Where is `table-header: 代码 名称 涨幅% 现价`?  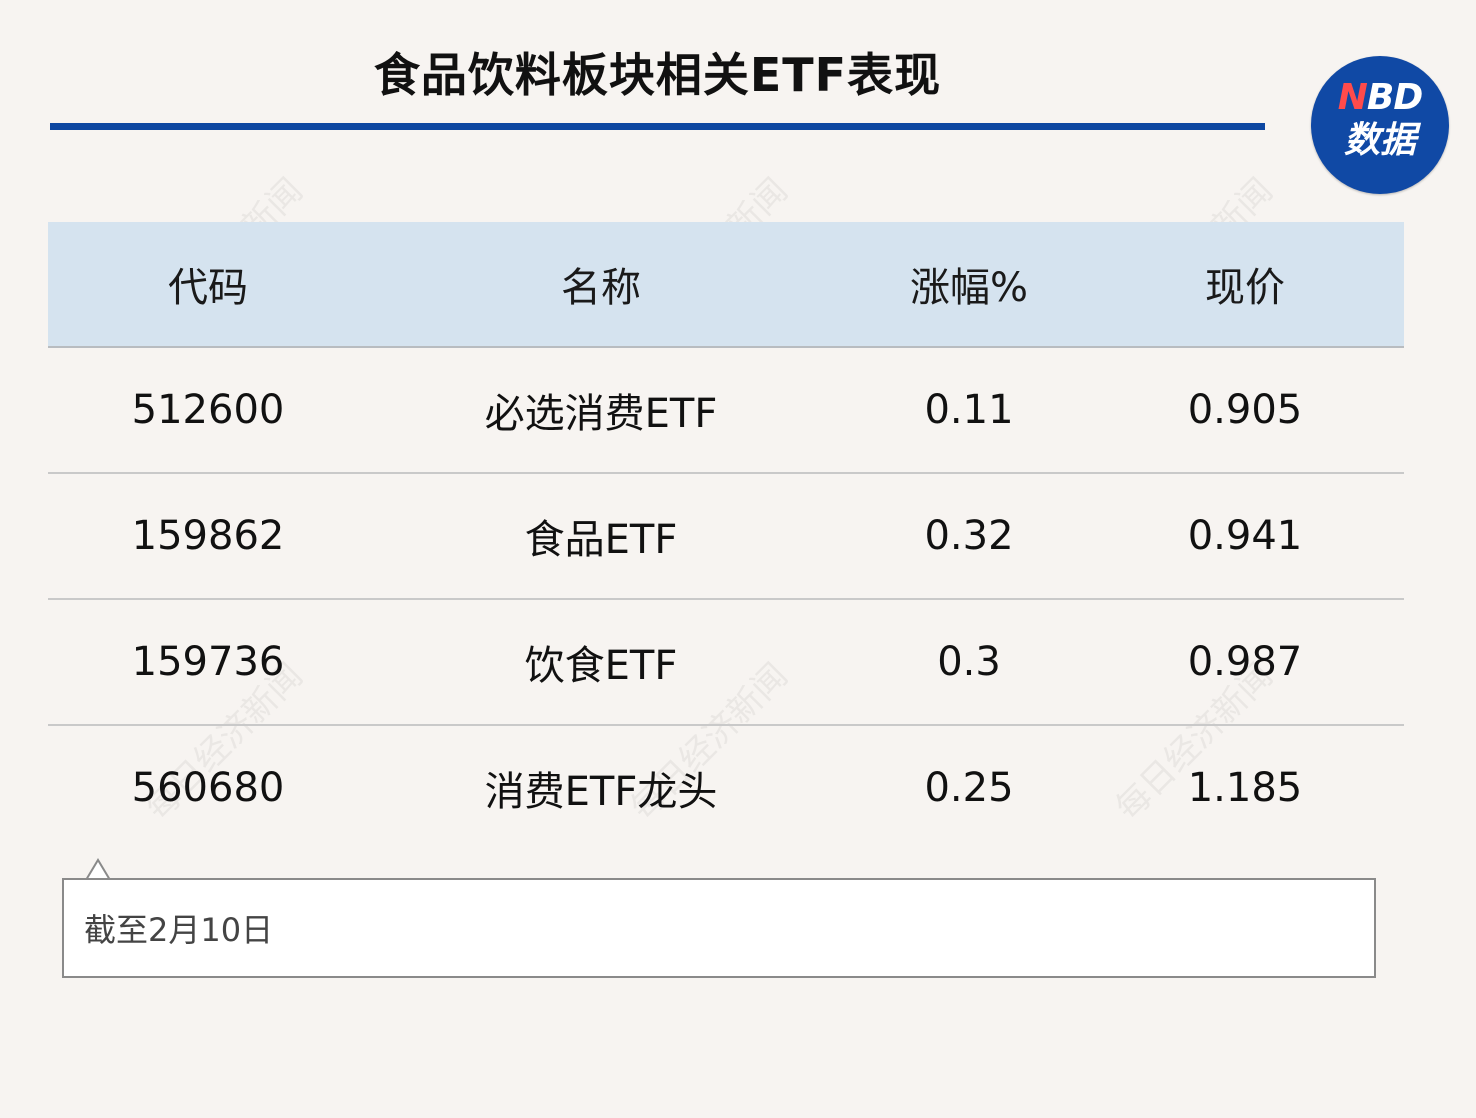
table-header: 代码 名称 涨幅% 现价 is located at coordinates (726, 285).